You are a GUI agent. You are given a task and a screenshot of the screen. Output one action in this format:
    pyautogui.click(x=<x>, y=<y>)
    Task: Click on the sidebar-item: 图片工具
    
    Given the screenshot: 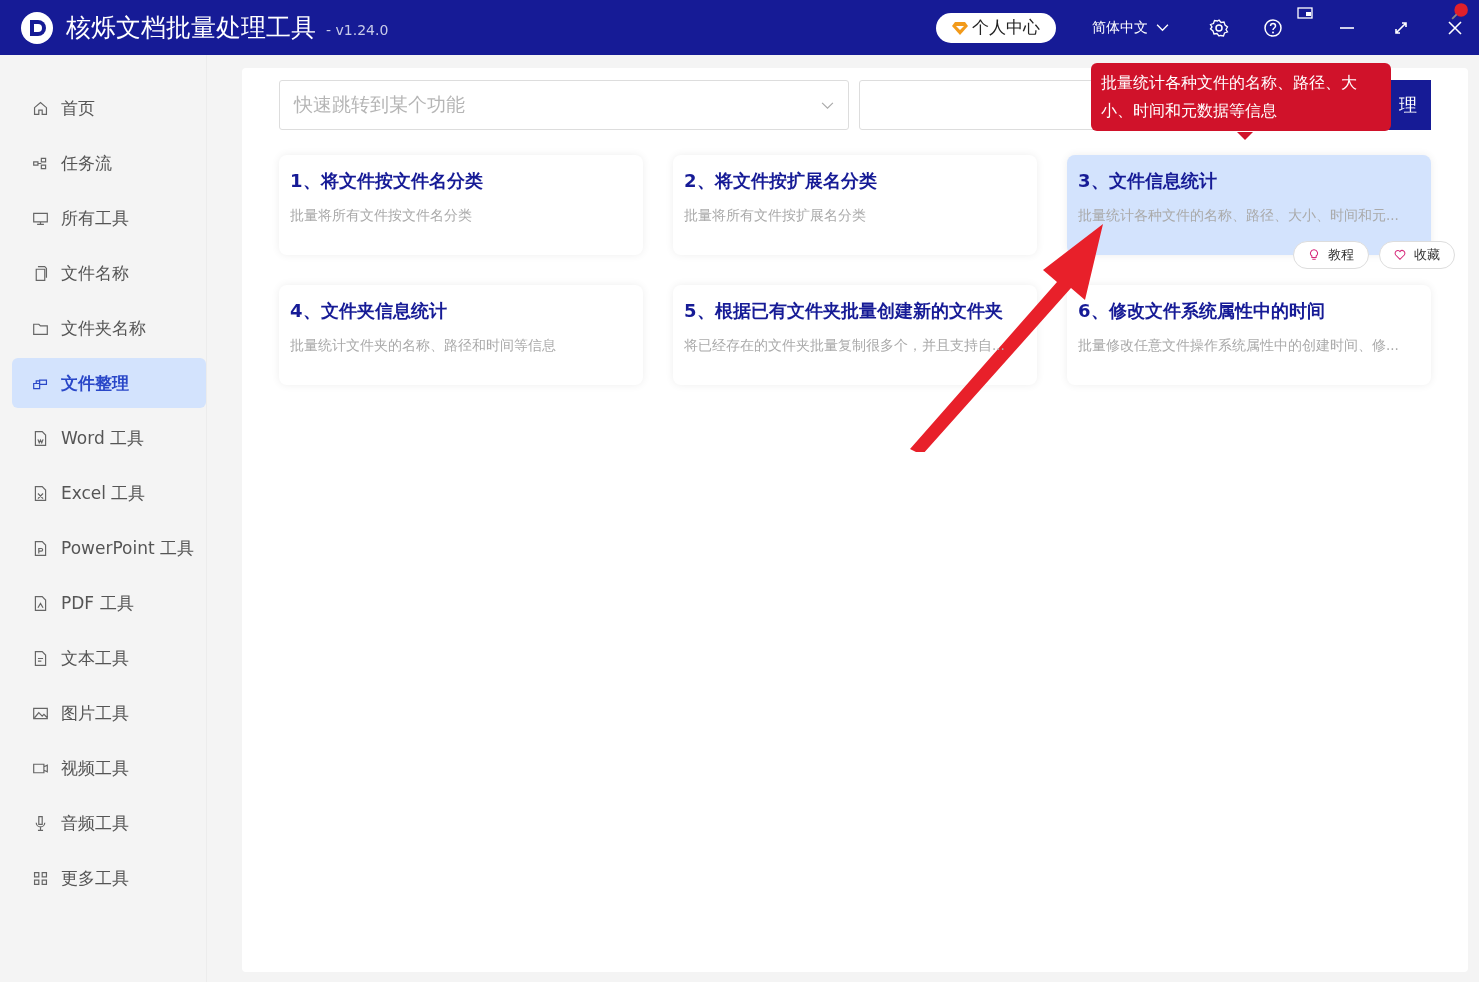 What is the action you would take?
    pyautogui.click(x=109, y=713)
    